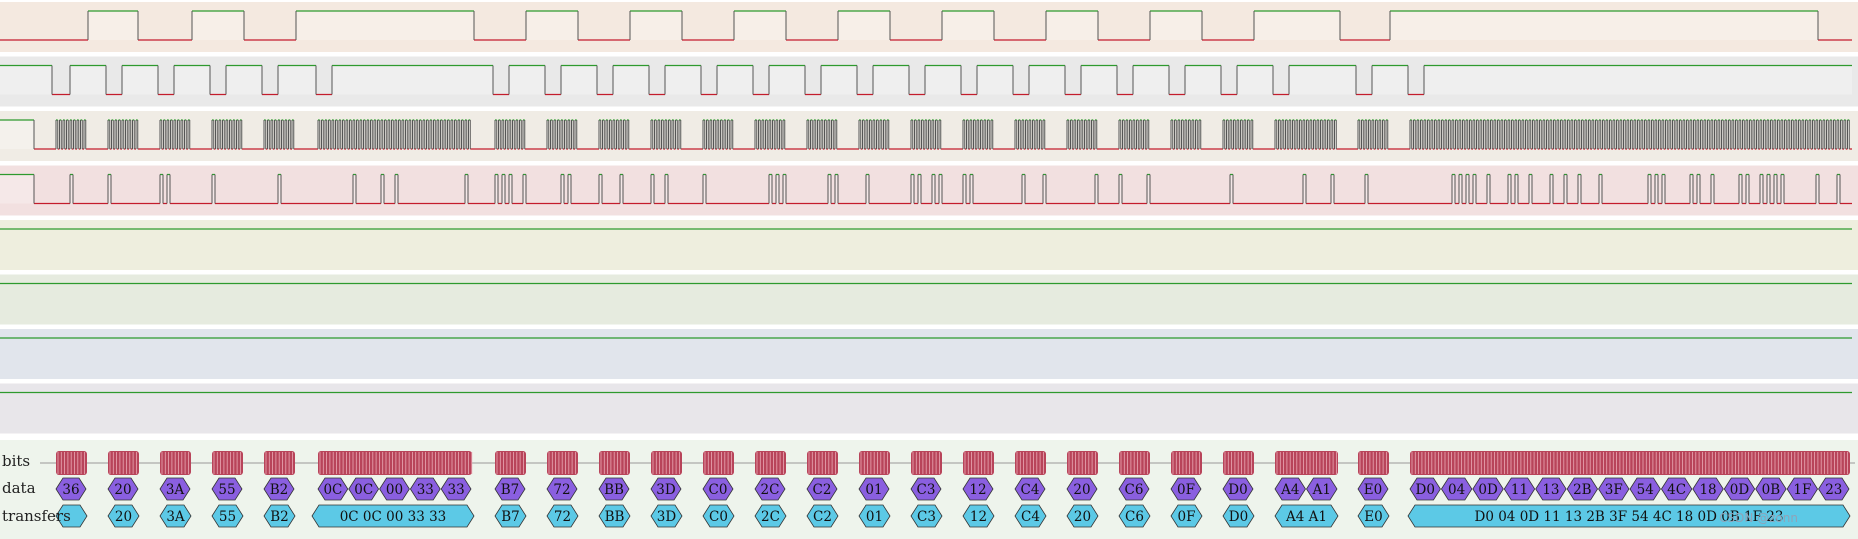 This screenshot has width=1858, height=539. I want to click on data-byte-label: 55, so click(226, 490).